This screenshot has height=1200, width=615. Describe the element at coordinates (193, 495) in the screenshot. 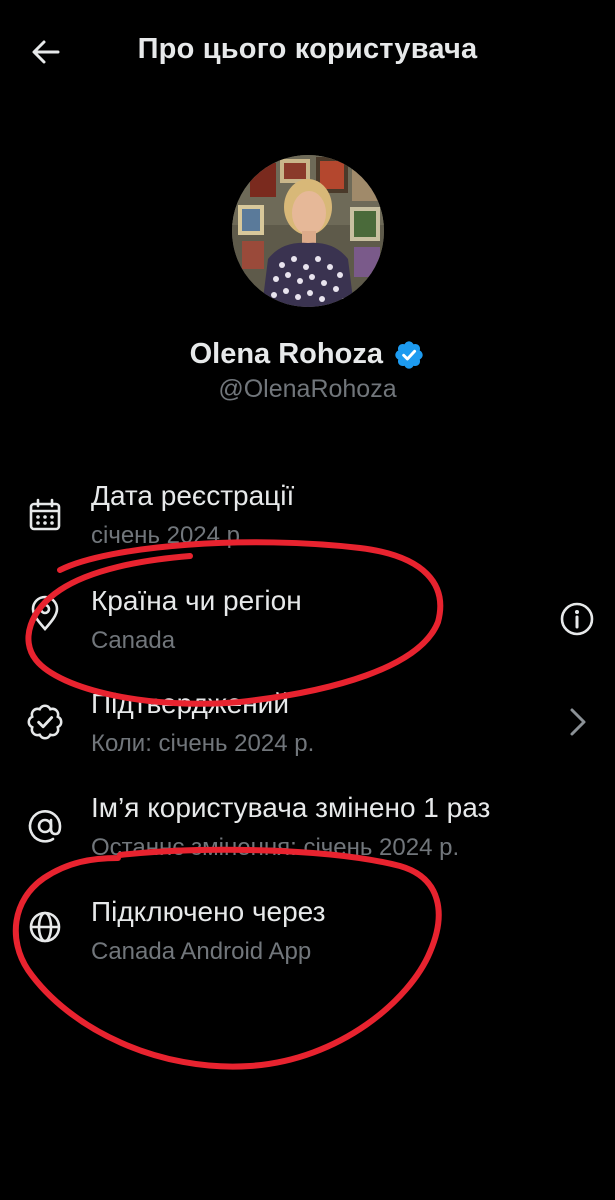

I see `row-title: Дата реєстрації` at that location.